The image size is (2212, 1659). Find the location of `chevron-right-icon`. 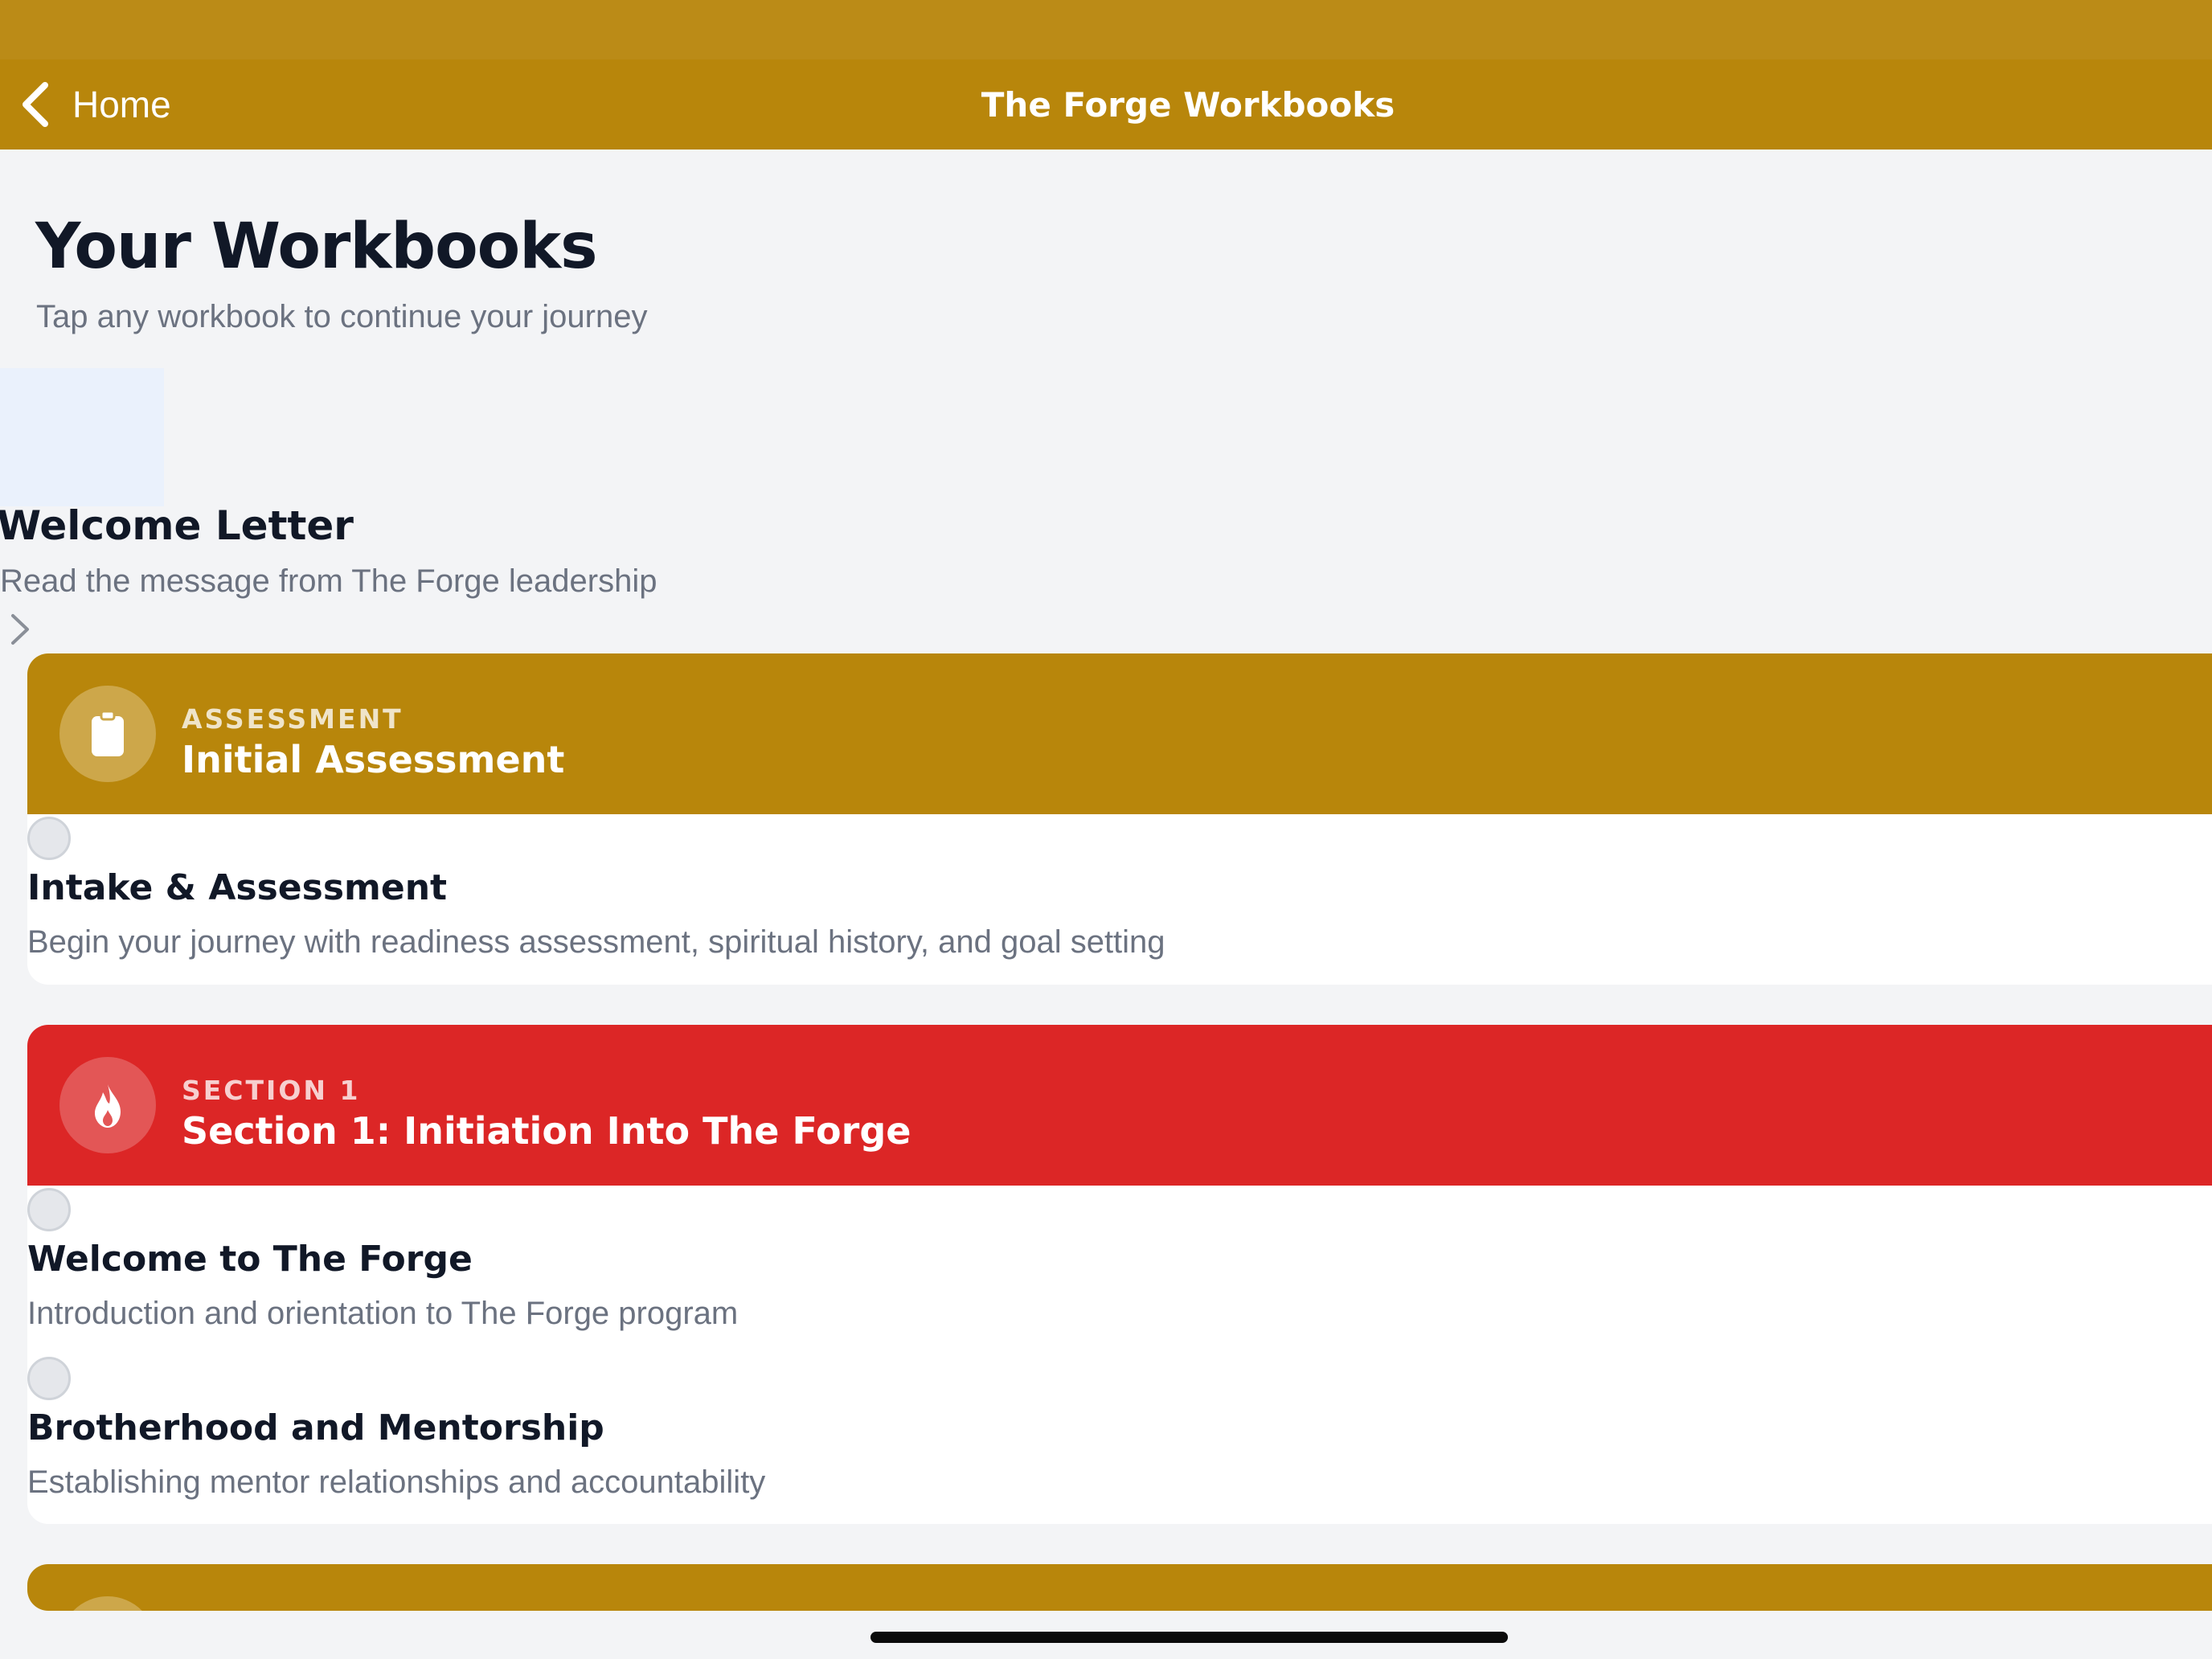

chevron-right-icon is located at coordinates (20, 629).